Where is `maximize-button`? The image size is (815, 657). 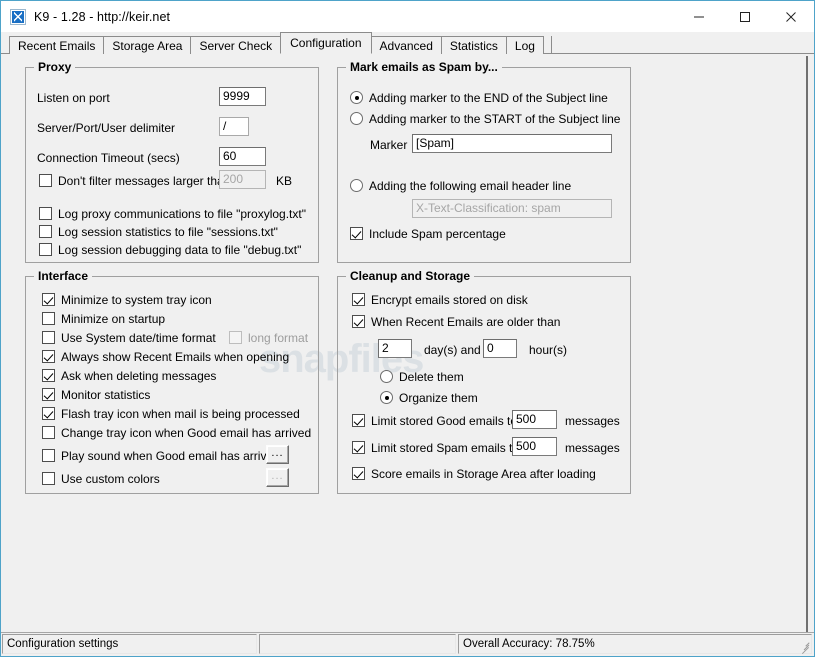
maximize-button is located at coordinates (745, 16).